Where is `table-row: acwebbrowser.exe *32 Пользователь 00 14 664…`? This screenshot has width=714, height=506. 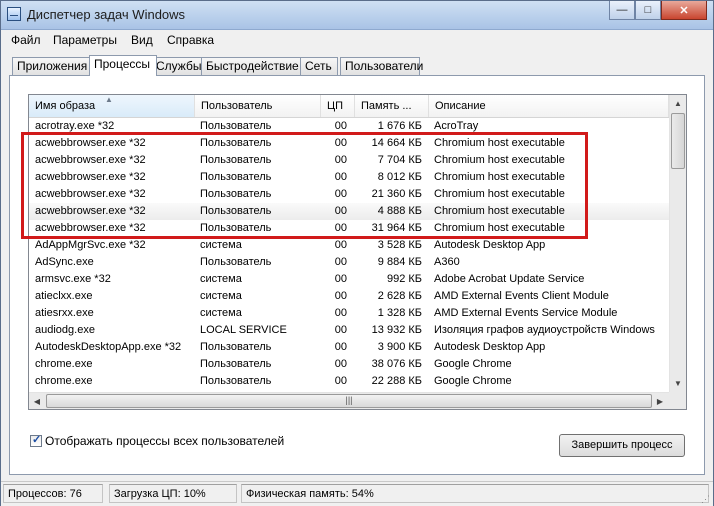 table-row: acwebbrowser.exe *32 Пользователь 00 14 664… is located at coordinates (349, 143).